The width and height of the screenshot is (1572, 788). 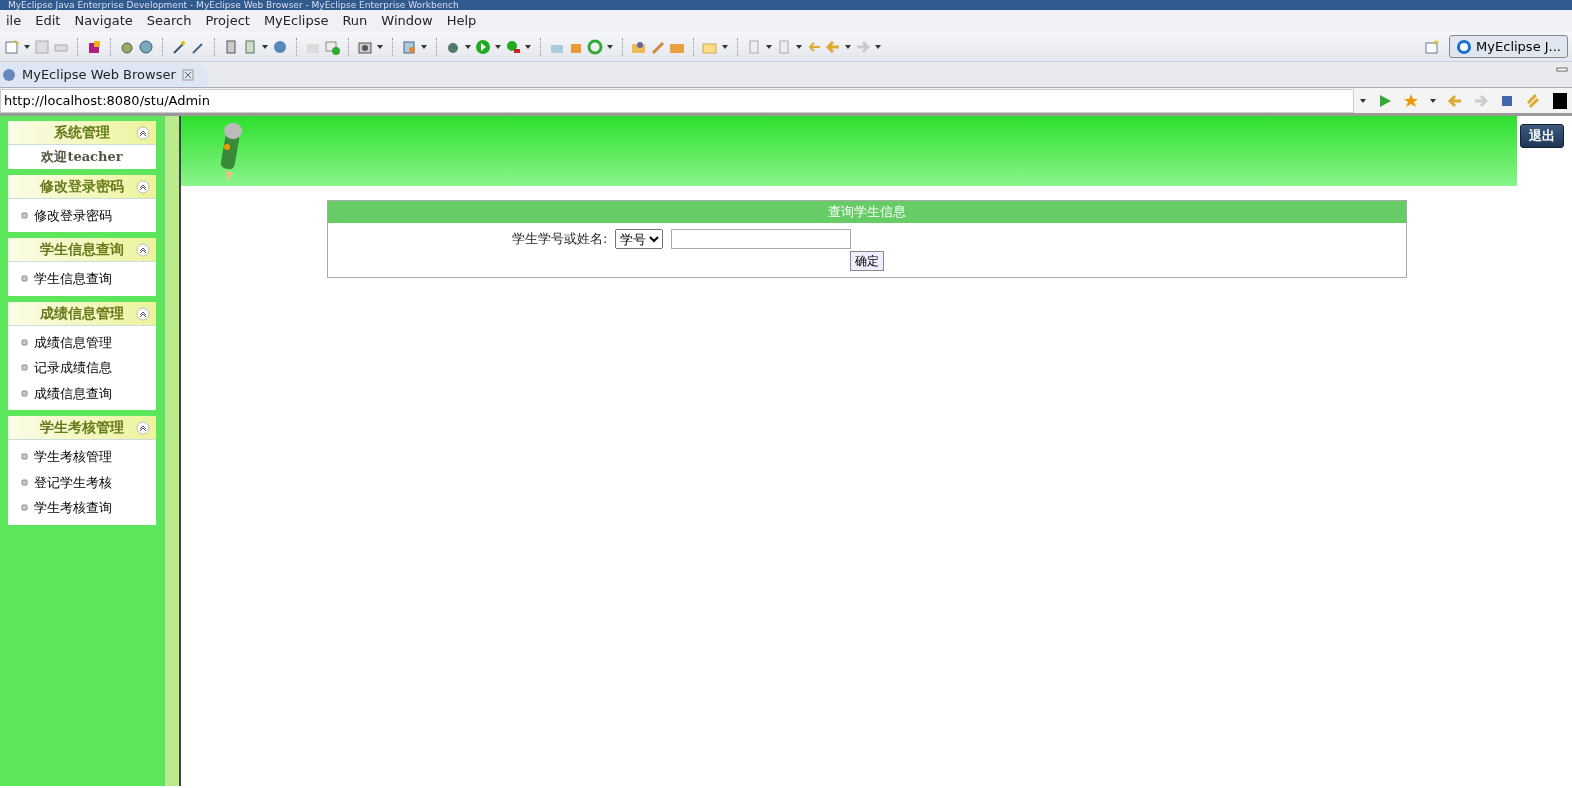 What do you see at coordinates (1542, 136) in the screenshot?
I see `logout-button: 退出` at bounding box center [1542, 136].